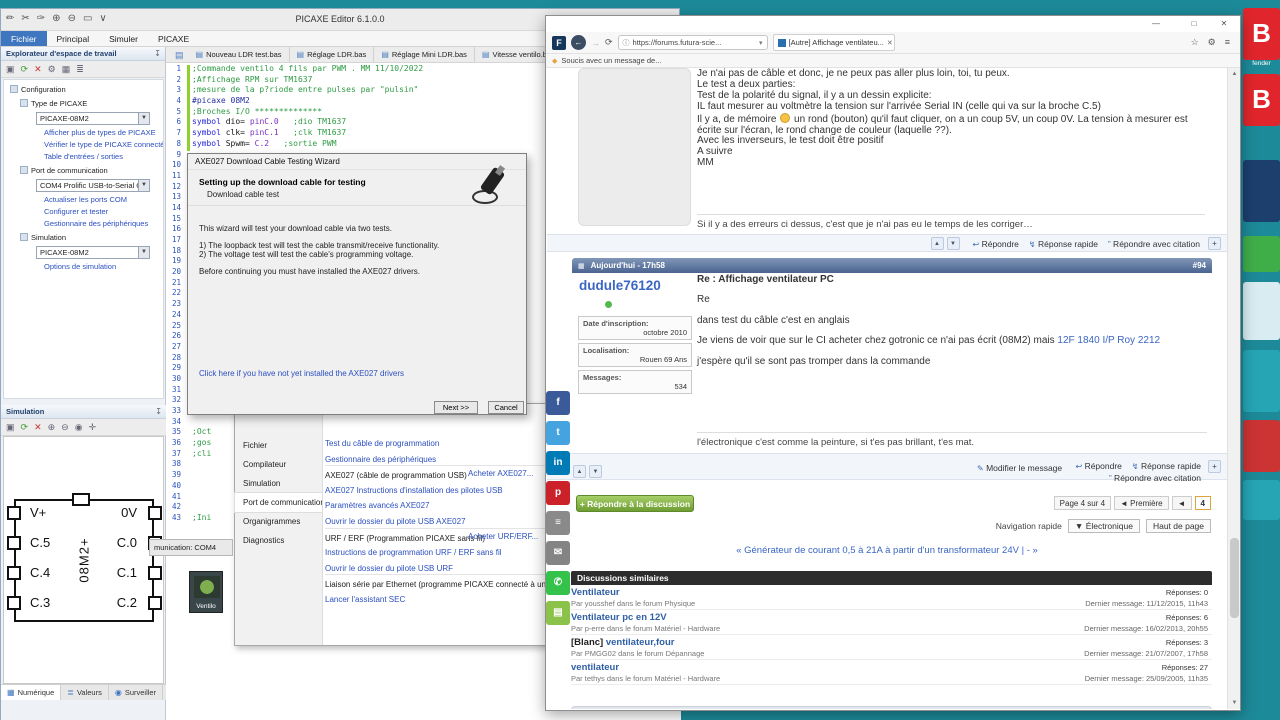 The height and width of the screenshot is (720, 1280). What do you see at coordinates (558, 553) in the screenshot?
I see `share-email-icon: ✉` at bounding box center [558, 553].